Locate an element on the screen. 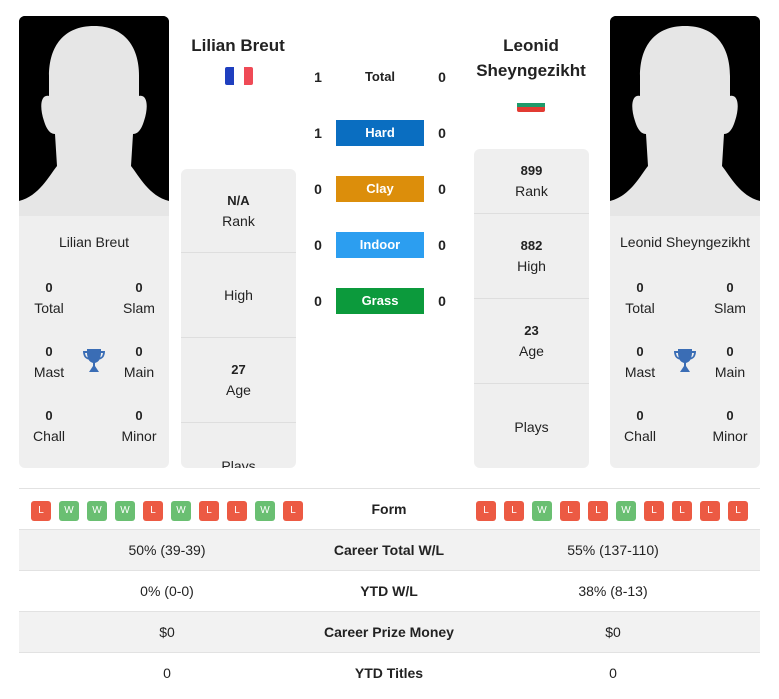 This screenshot has height=699, width=779. value: 27 is located at coordinates (238, 369).